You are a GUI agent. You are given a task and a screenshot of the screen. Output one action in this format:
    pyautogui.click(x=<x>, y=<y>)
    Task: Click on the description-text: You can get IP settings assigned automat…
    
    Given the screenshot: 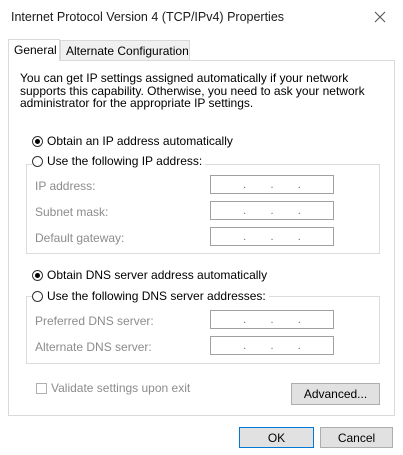 What is the action you would take?
    pyautogui.click(x=192, y=90)
    